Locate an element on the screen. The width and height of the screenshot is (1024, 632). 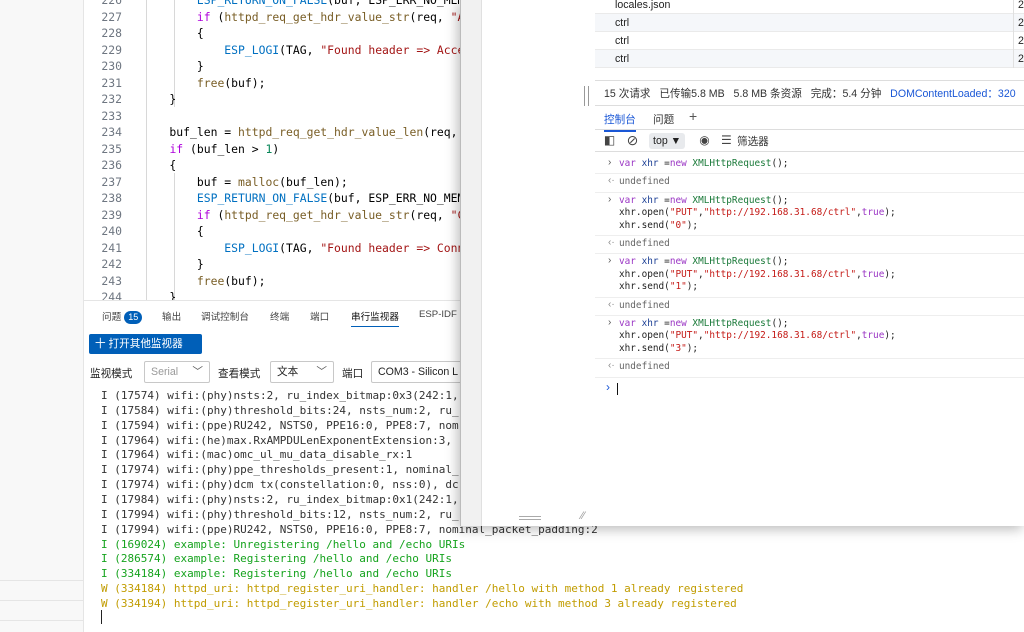
port-select: COM3 - Silicon L is located at coordinates (421, 372).